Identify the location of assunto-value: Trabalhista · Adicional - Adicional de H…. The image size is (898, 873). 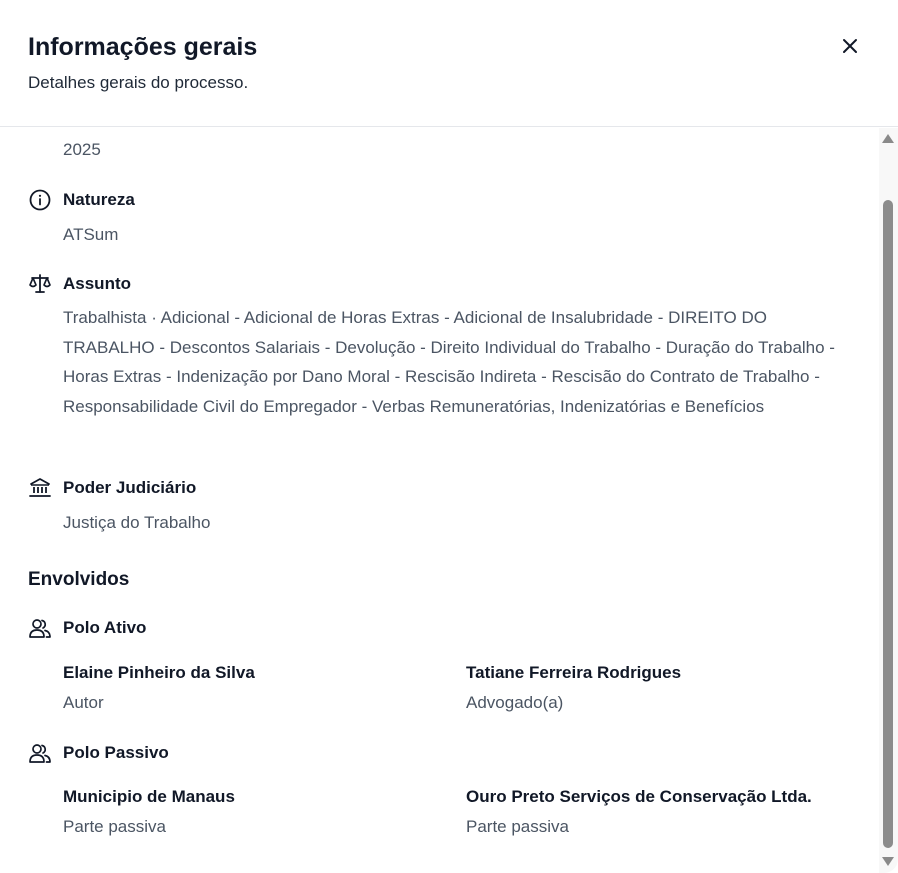
(449, 362).